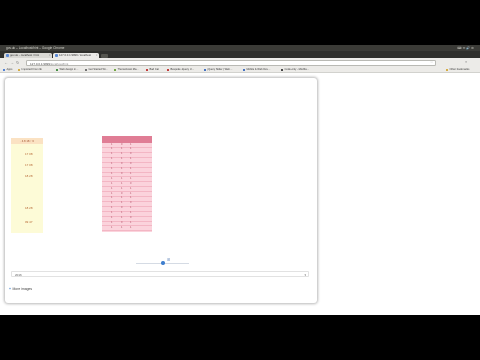 This screenshot has width=480, height=360. I want to click on year-dropdown: 2016 ▾, so click(160, 273).